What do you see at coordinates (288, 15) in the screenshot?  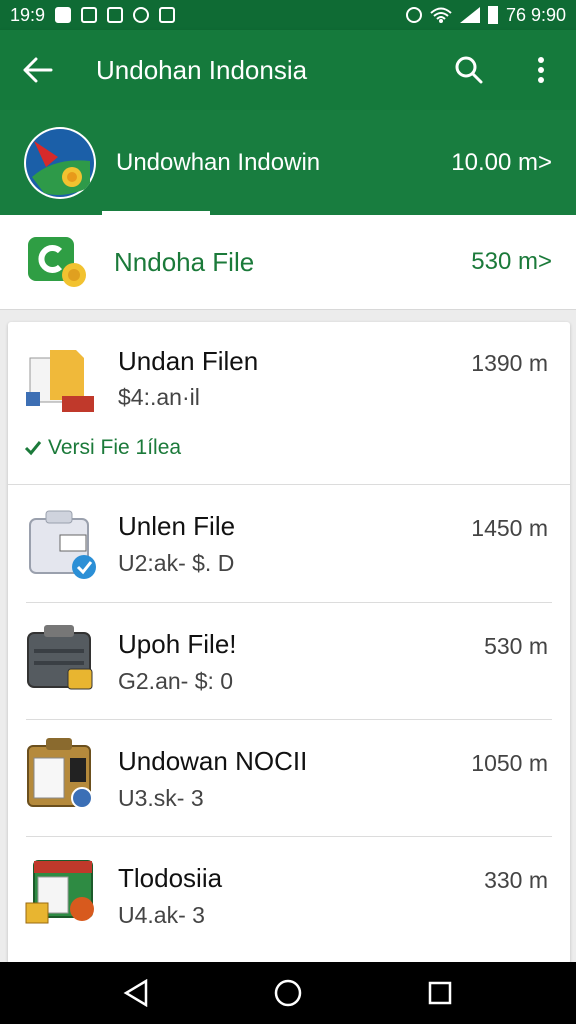 I see `status-bar: 19:9 76 9:90` at bounding box center [288, 15].